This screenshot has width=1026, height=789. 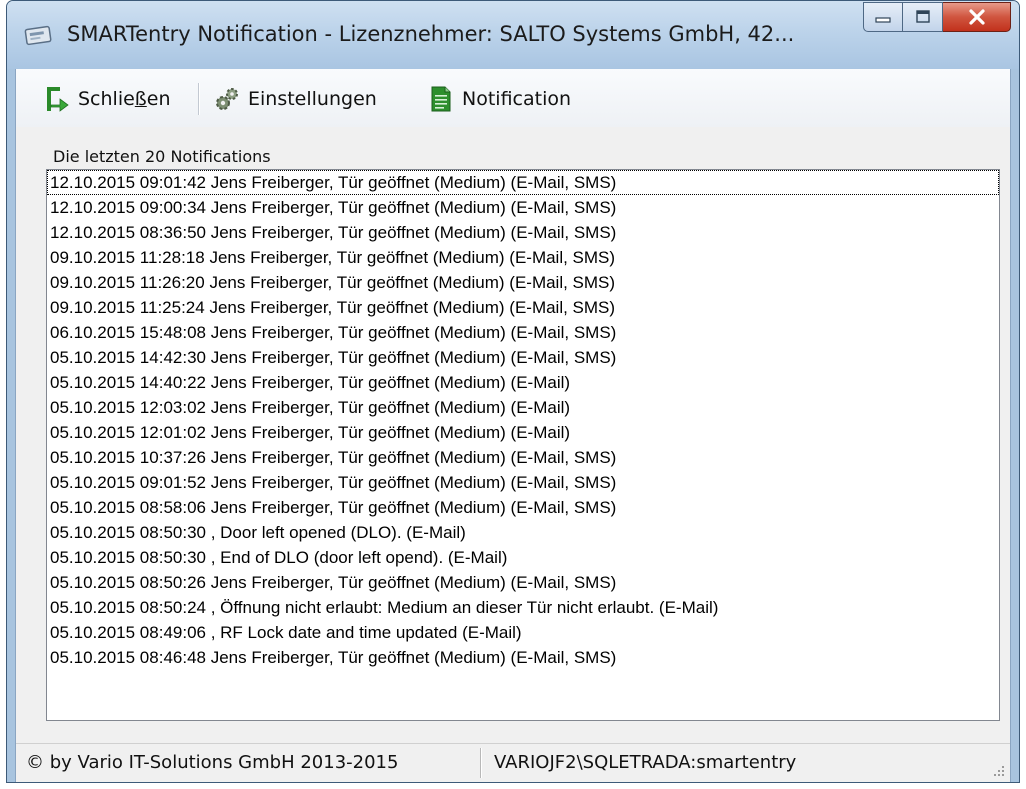 I want to click on maximize-button, so click(x=923, y=17).